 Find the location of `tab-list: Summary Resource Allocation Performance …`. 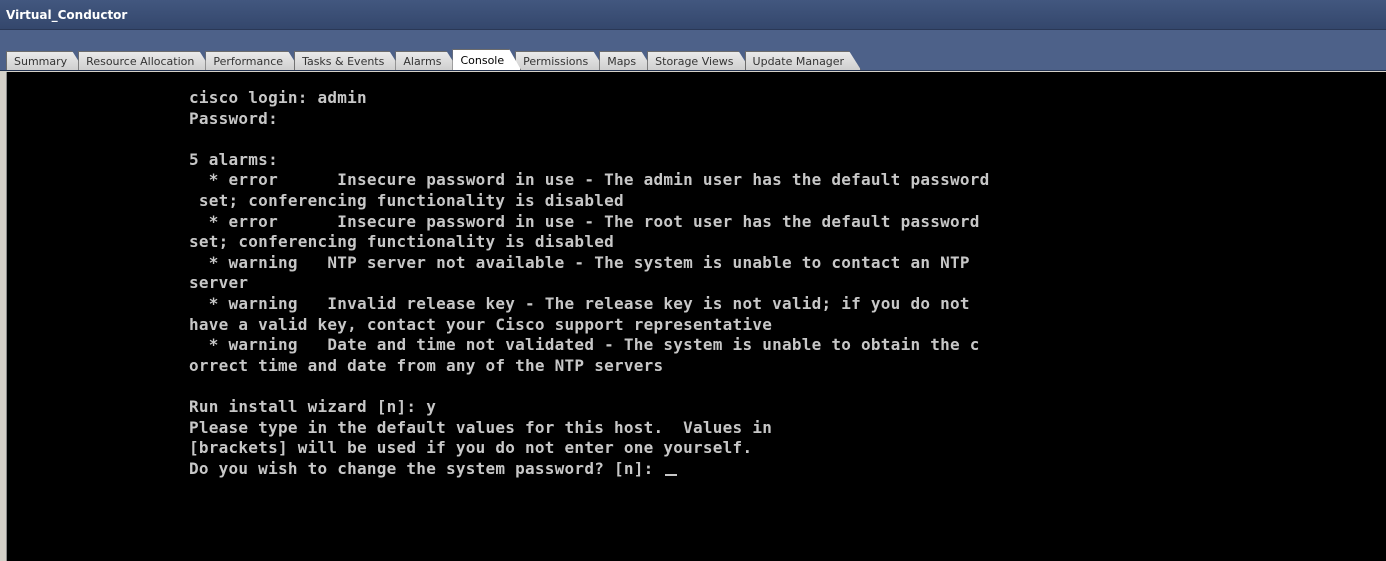

tab-list: Summary Resource Allocation Performance … is located at coordinates (430, 59).